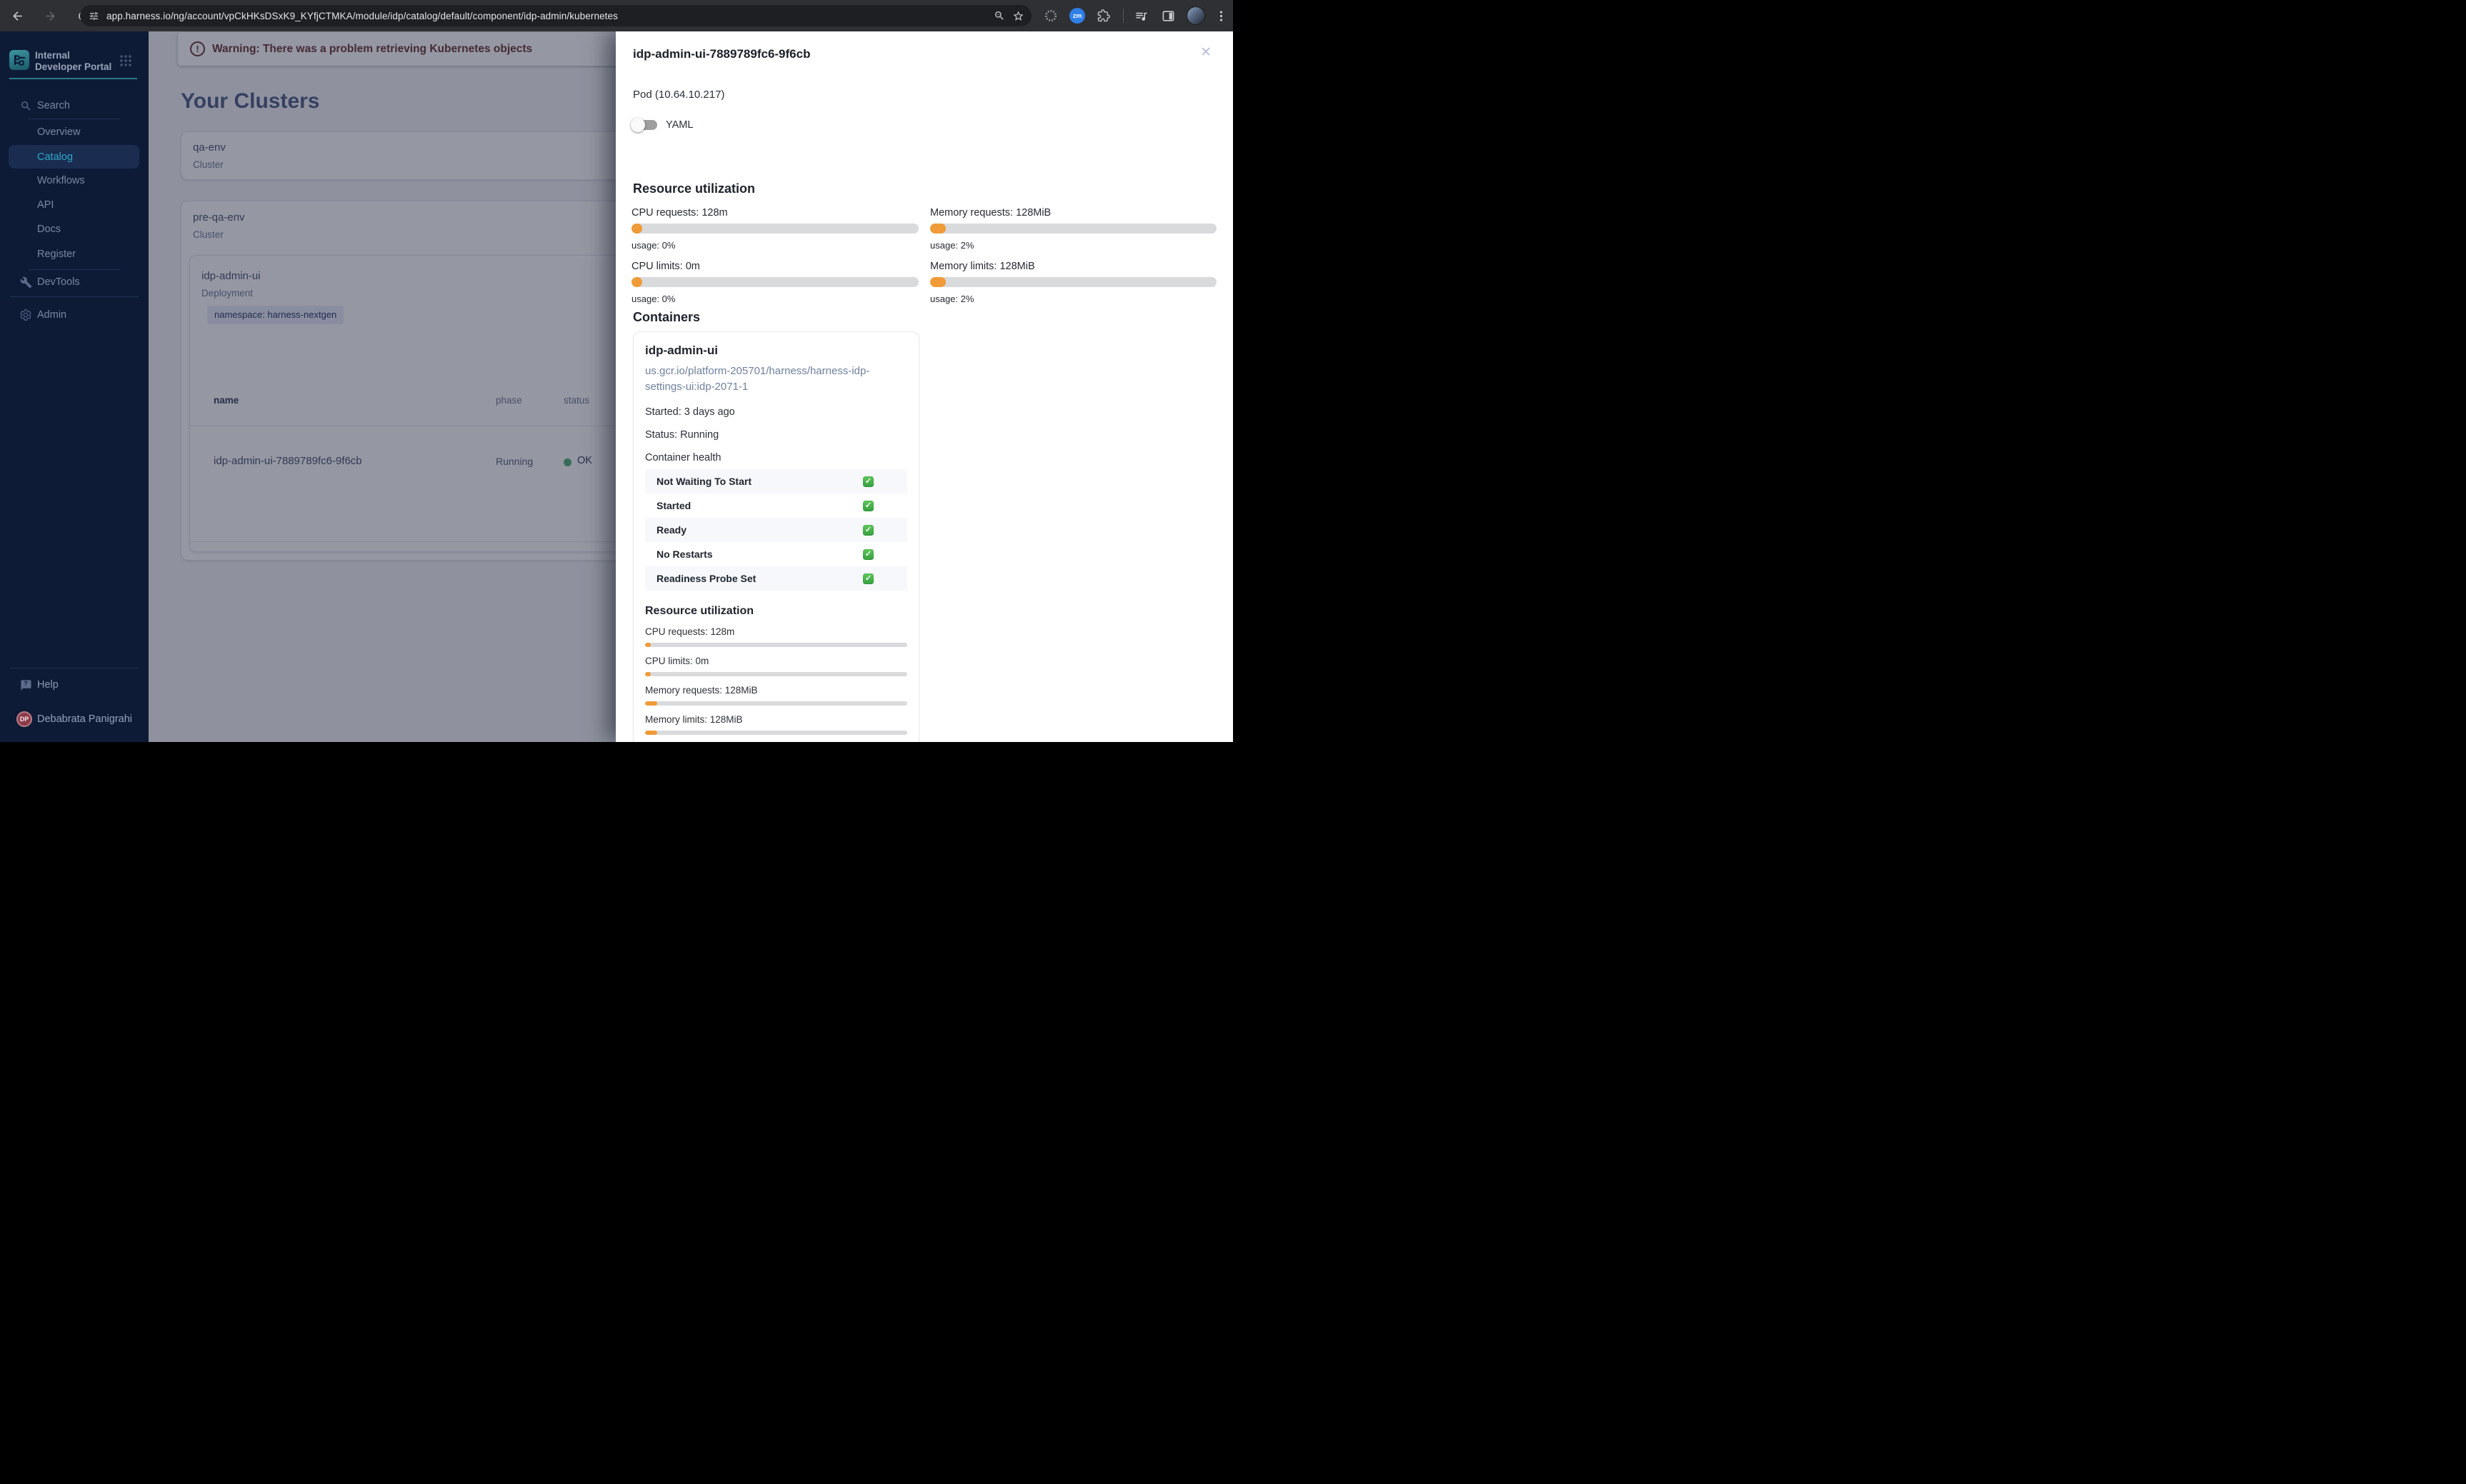 The image size is (2466, 1484). I want to click on sidebar-item-label: Search, so click(53, 105).